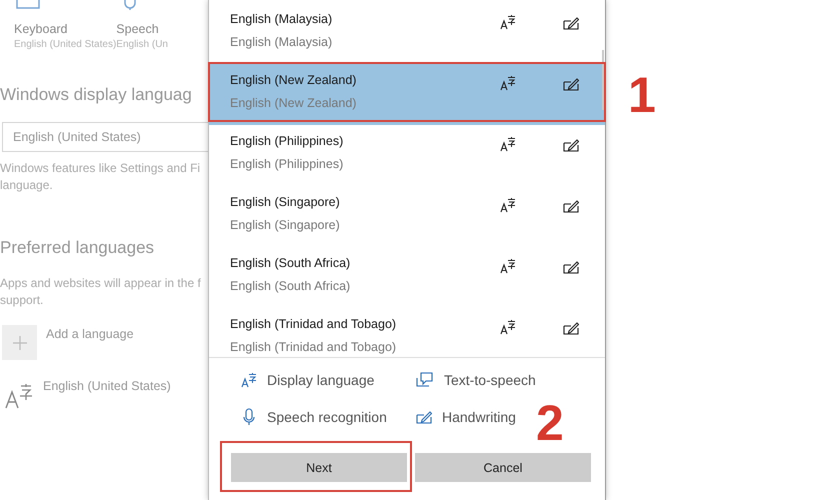 The image size is (840, 500). What do you see at coordinates (550, 423) in the screenshot?
I see `step-number: 2` at bounding box center [550, 423].